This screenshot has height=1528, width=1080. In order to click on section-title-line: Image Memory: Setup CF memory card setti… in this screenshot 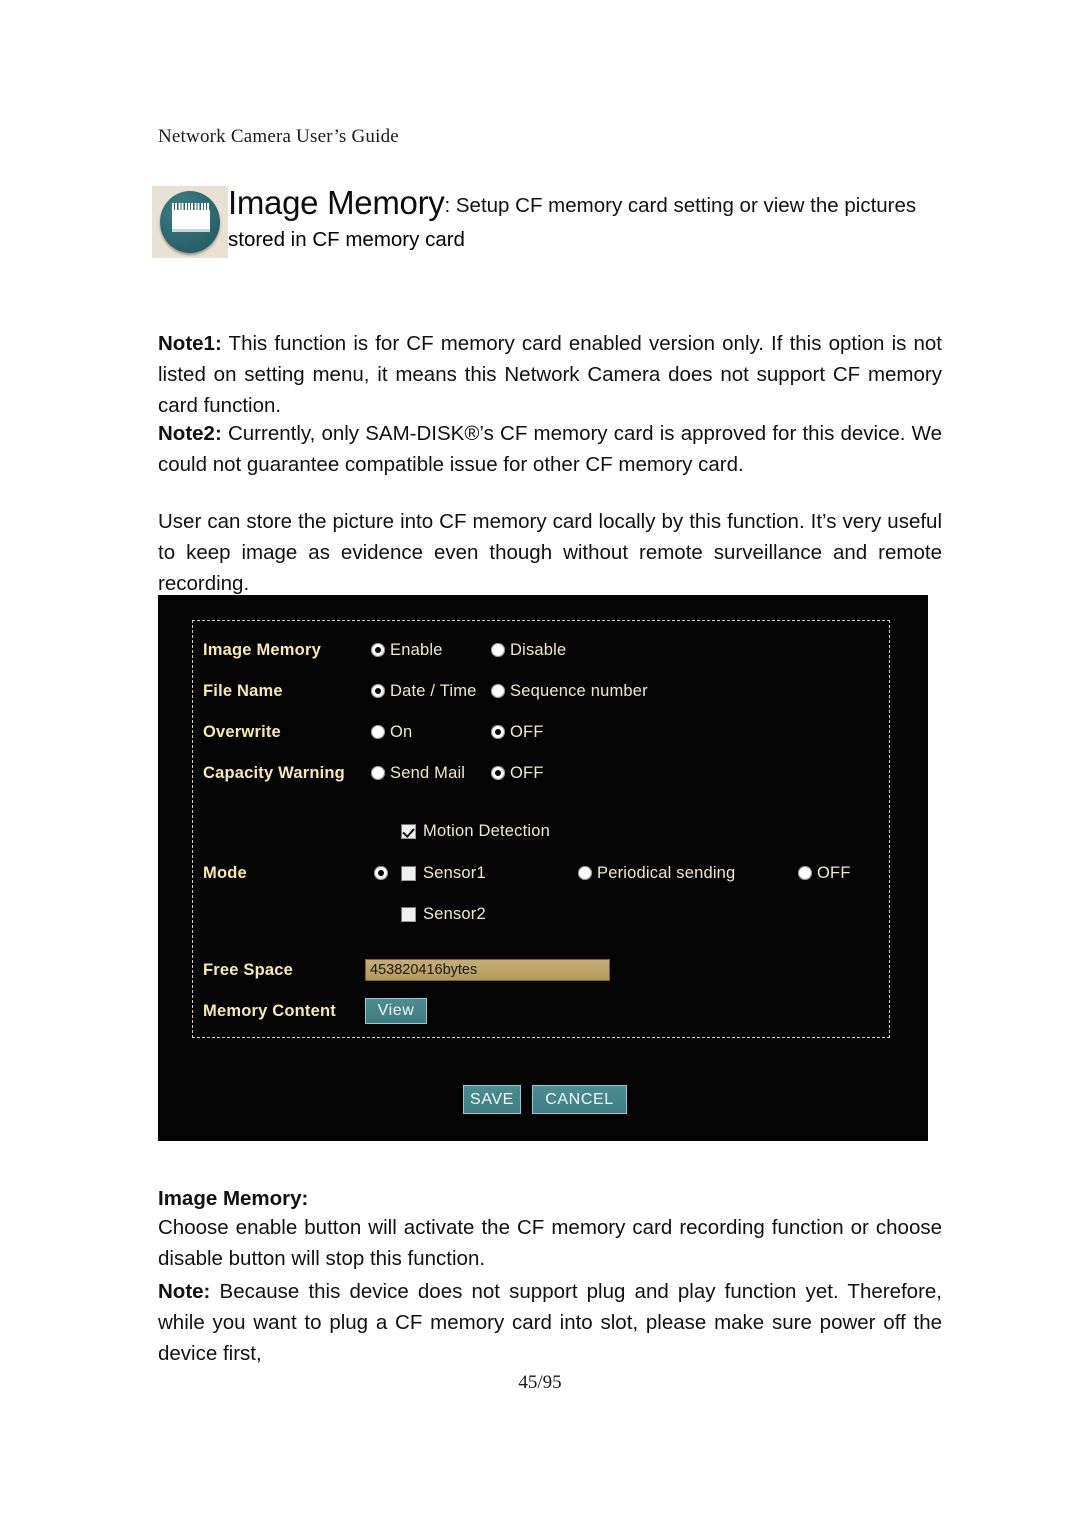, I will do `click(547, 203)`.